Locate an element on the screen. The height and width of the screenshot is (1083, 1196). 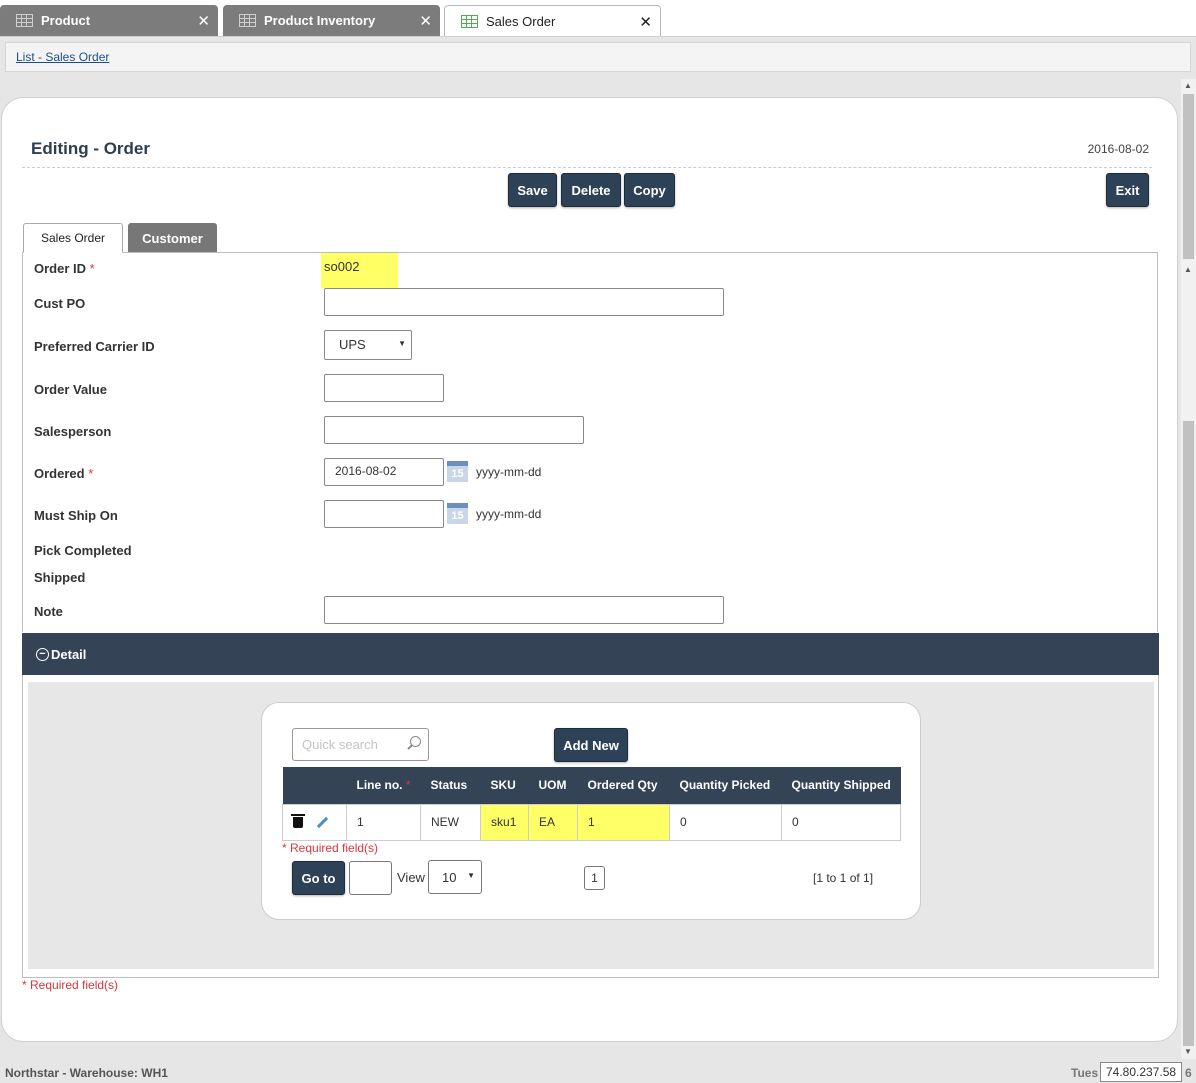
cell-quantity-picked: 0 is located at coordinates (726, 822).